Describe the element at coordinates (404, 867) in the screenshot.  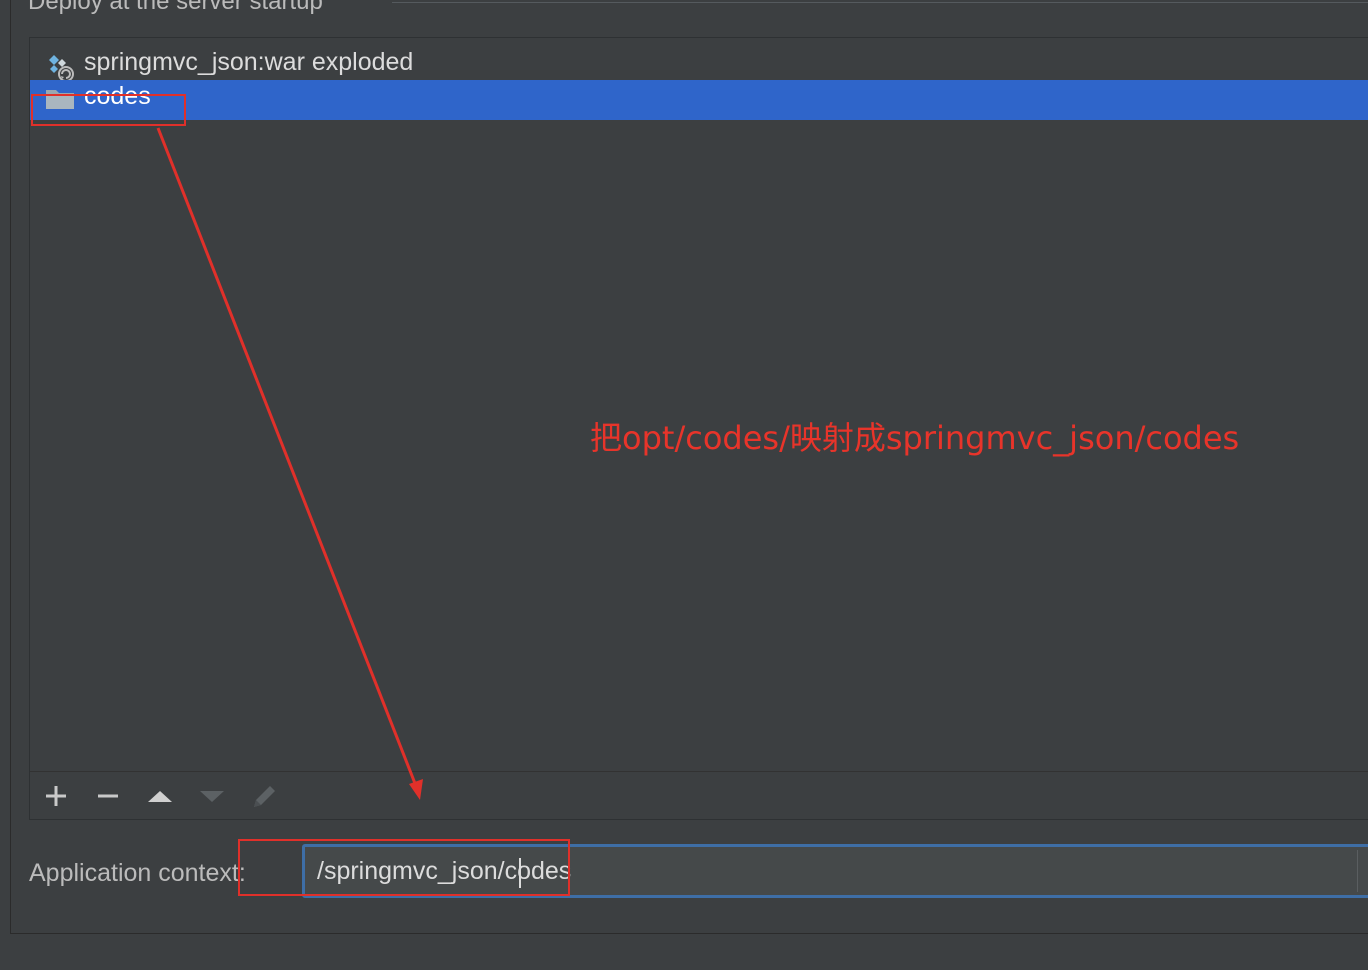
I see `annotation-box-context` at that location.